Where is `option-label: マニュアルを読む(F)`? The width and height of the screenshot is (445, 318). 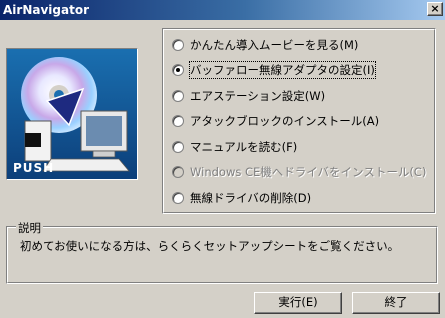
option-label: マニュアルを読む(F) is located at coordinates (244, 147).